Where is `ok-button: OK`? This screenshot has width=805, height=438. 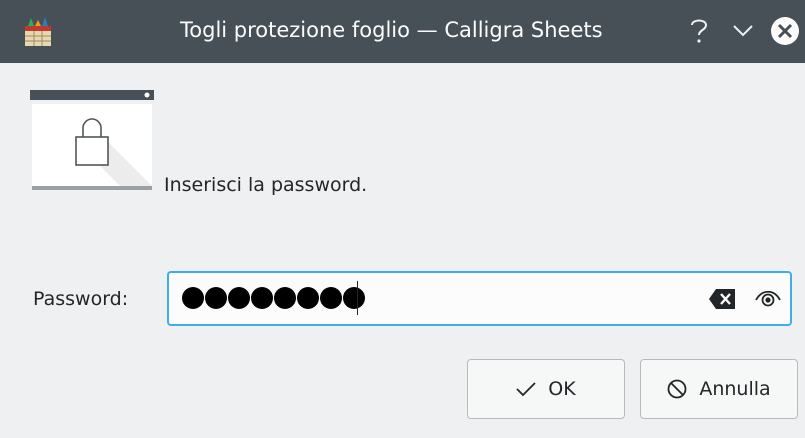 ok-button: OK is located at coordinates (546, 389).